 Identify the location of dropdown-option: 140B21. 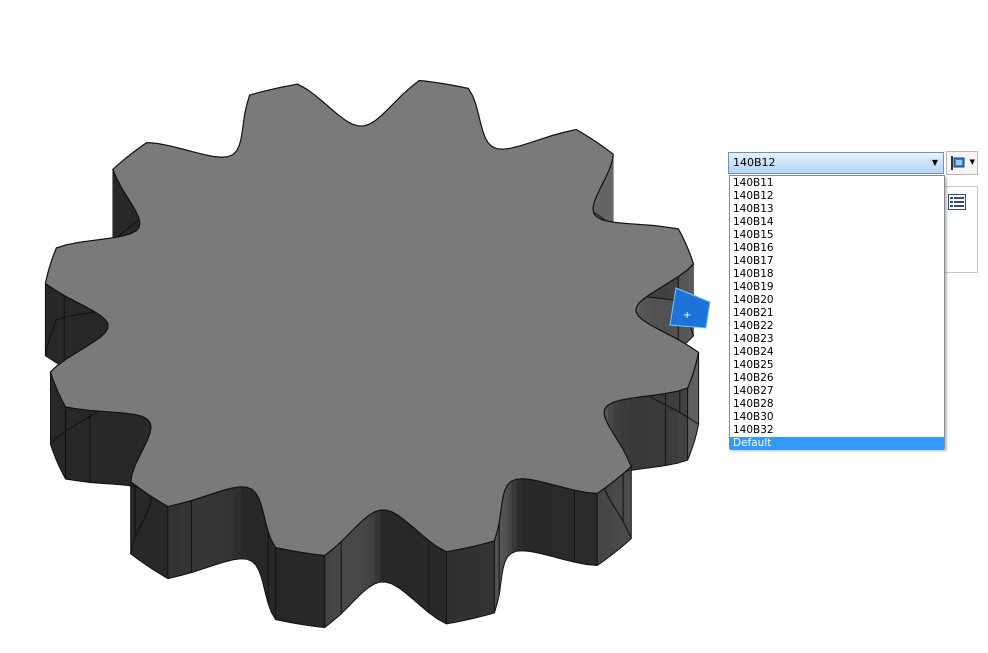
(837, 313).